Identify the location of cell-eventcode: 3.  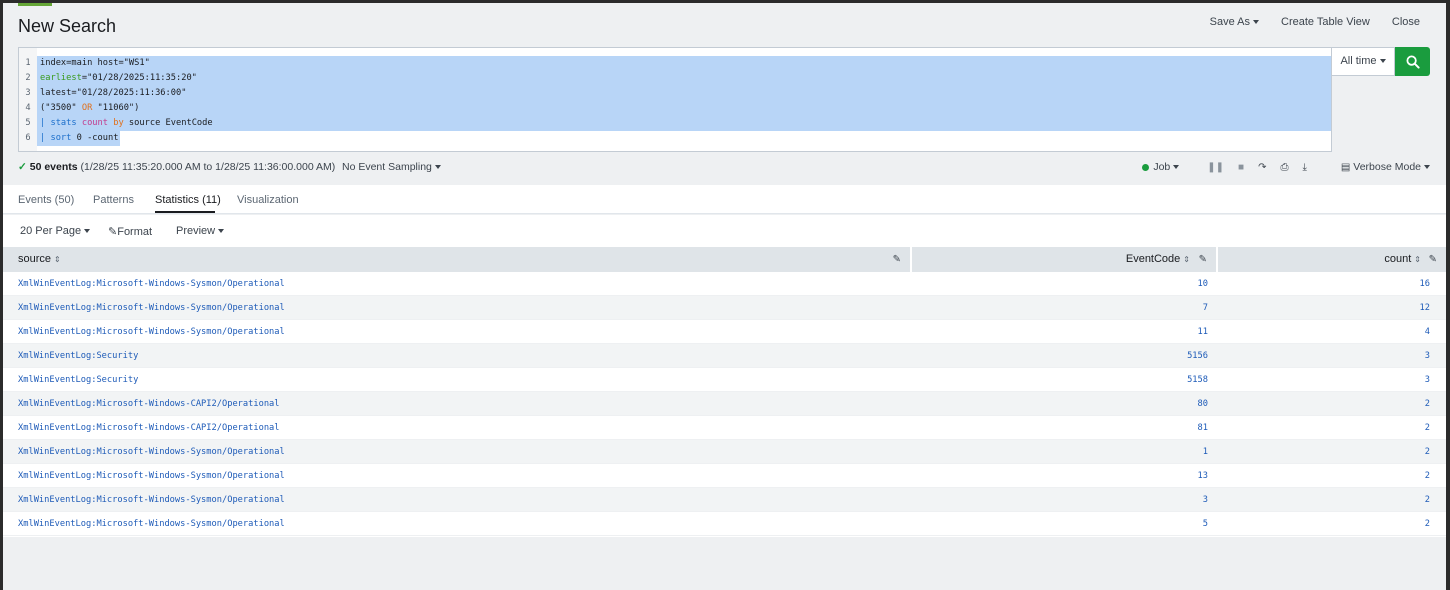
(1205, 500).